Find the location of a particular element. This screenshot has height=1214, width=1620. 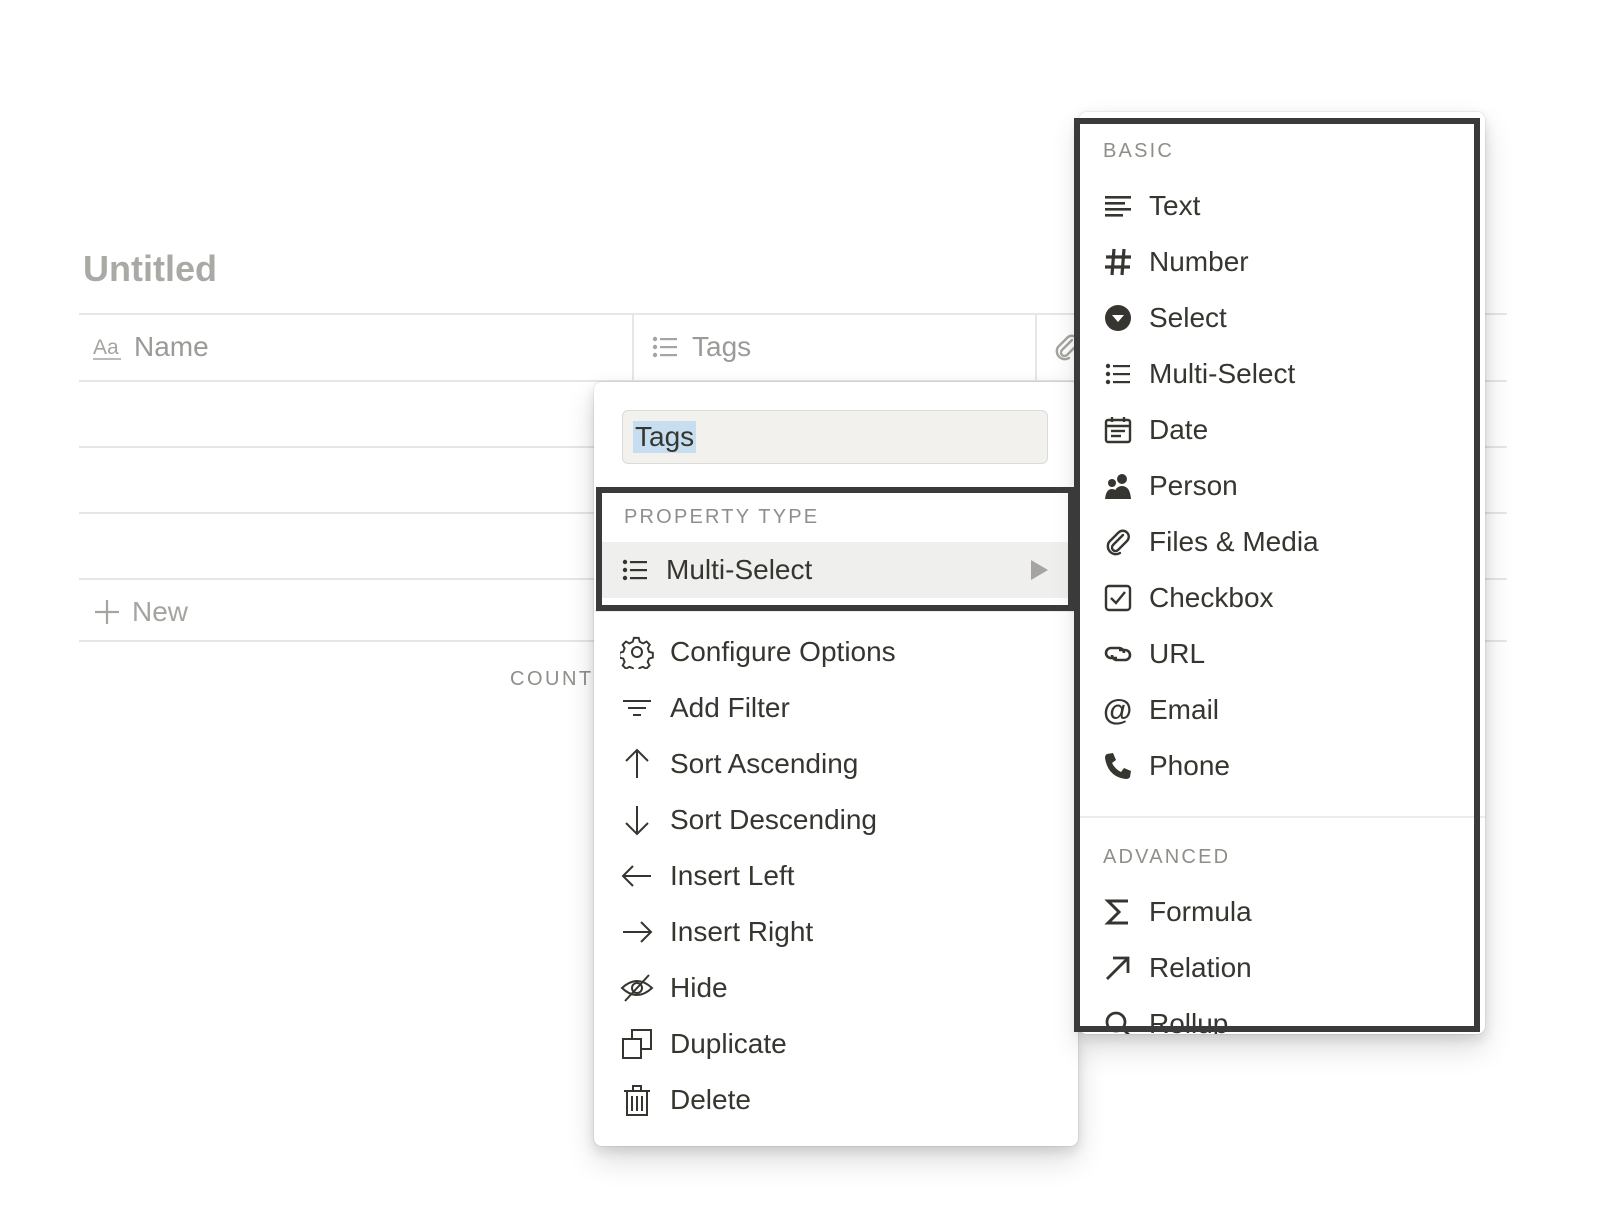

type-option-label: Files & Media is located at coordinates (1234, 541).